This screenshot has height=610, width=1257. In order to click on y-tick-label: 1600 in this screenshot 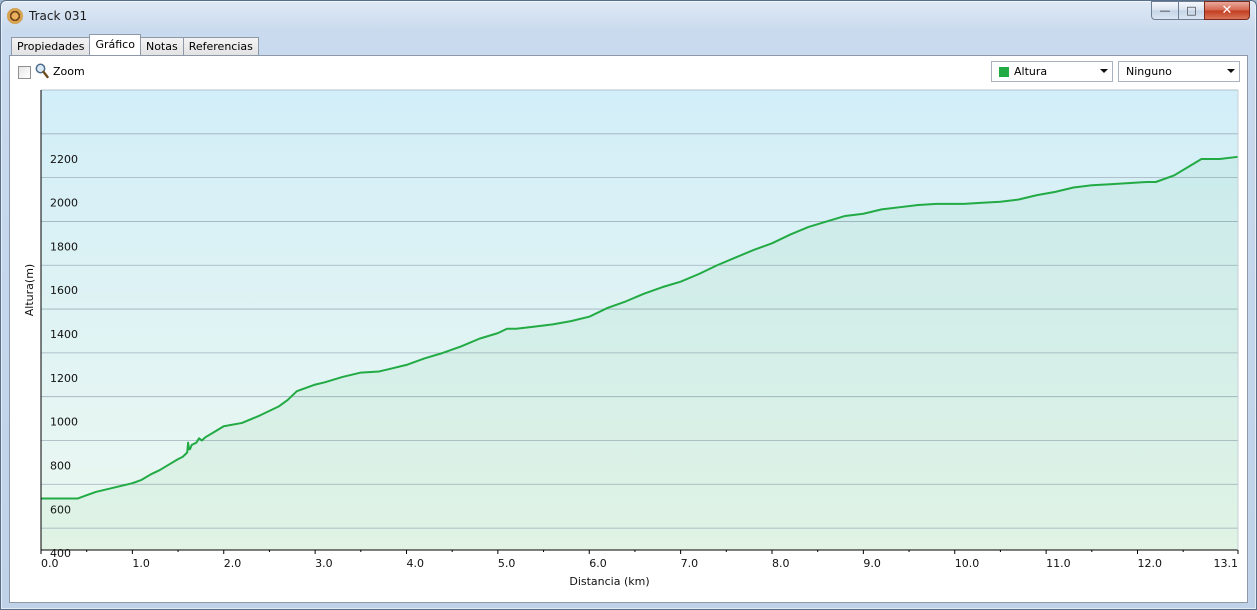, I will do `click(64, 290)`.